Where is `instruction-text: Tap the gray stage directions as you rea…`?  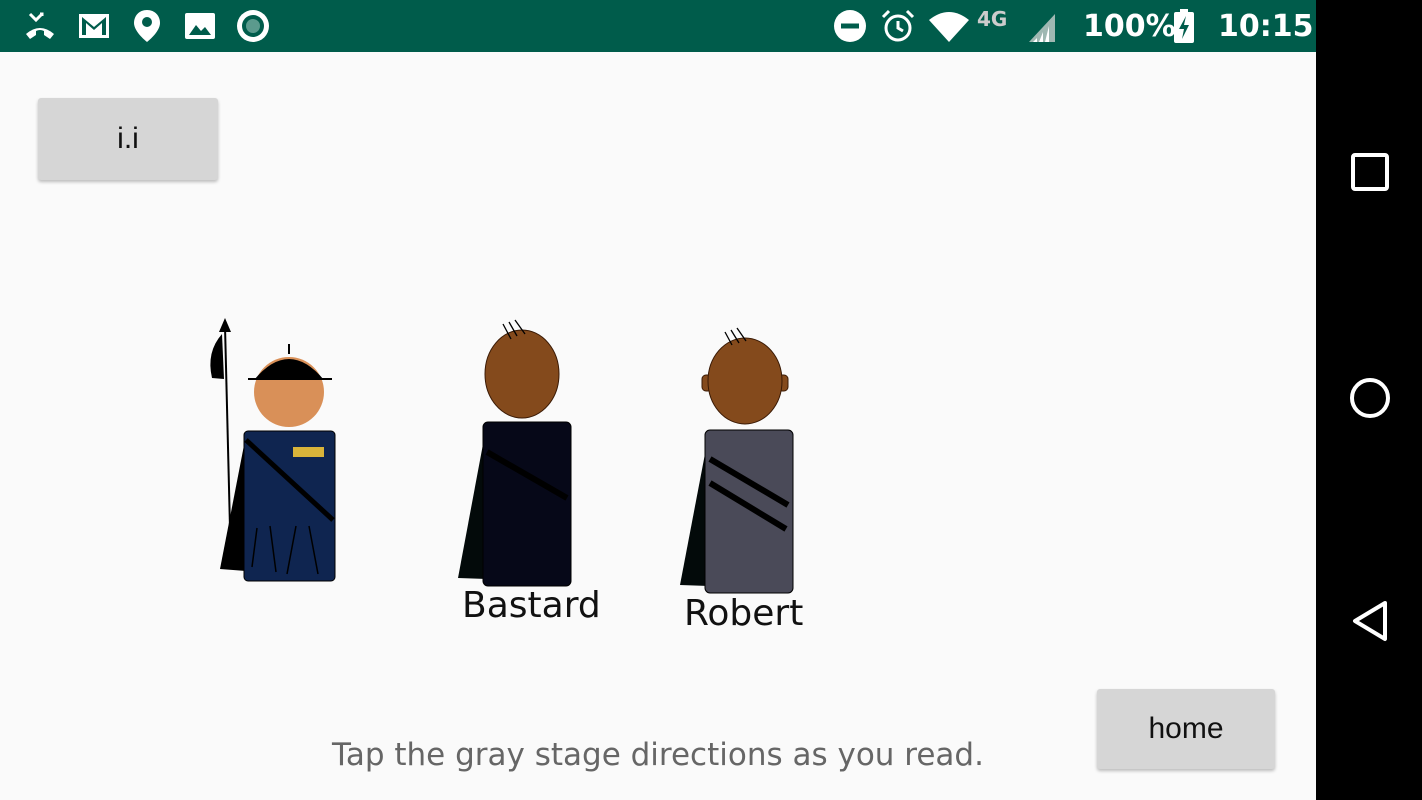 instruction-text: Tap the gray stage directions as you rea… is located at coordinates (658, 755).